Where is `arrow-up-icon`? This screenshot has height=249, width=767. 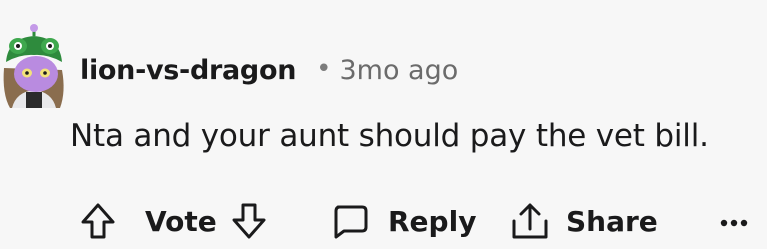
arrow-up-icon is located at coordinates (98, 221).